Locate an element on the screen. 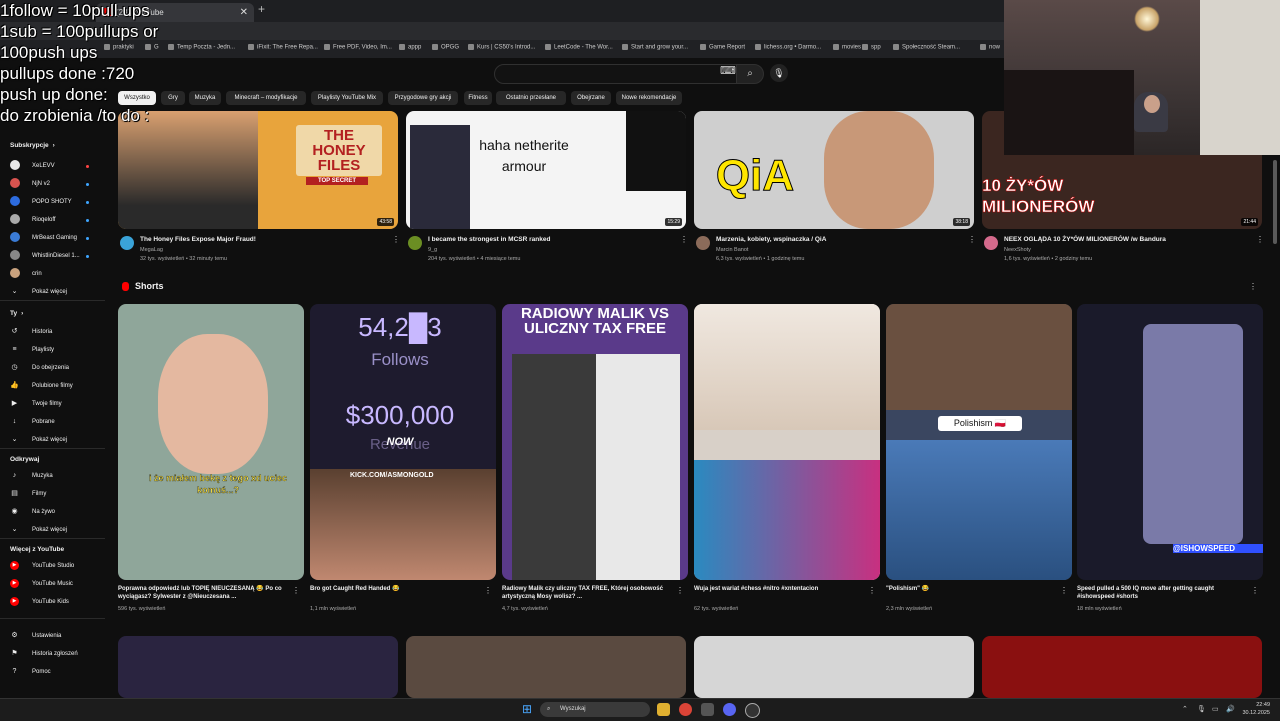  short-thumbnail: Polishism 🇵🇱 is located at coordinates (979, 442).